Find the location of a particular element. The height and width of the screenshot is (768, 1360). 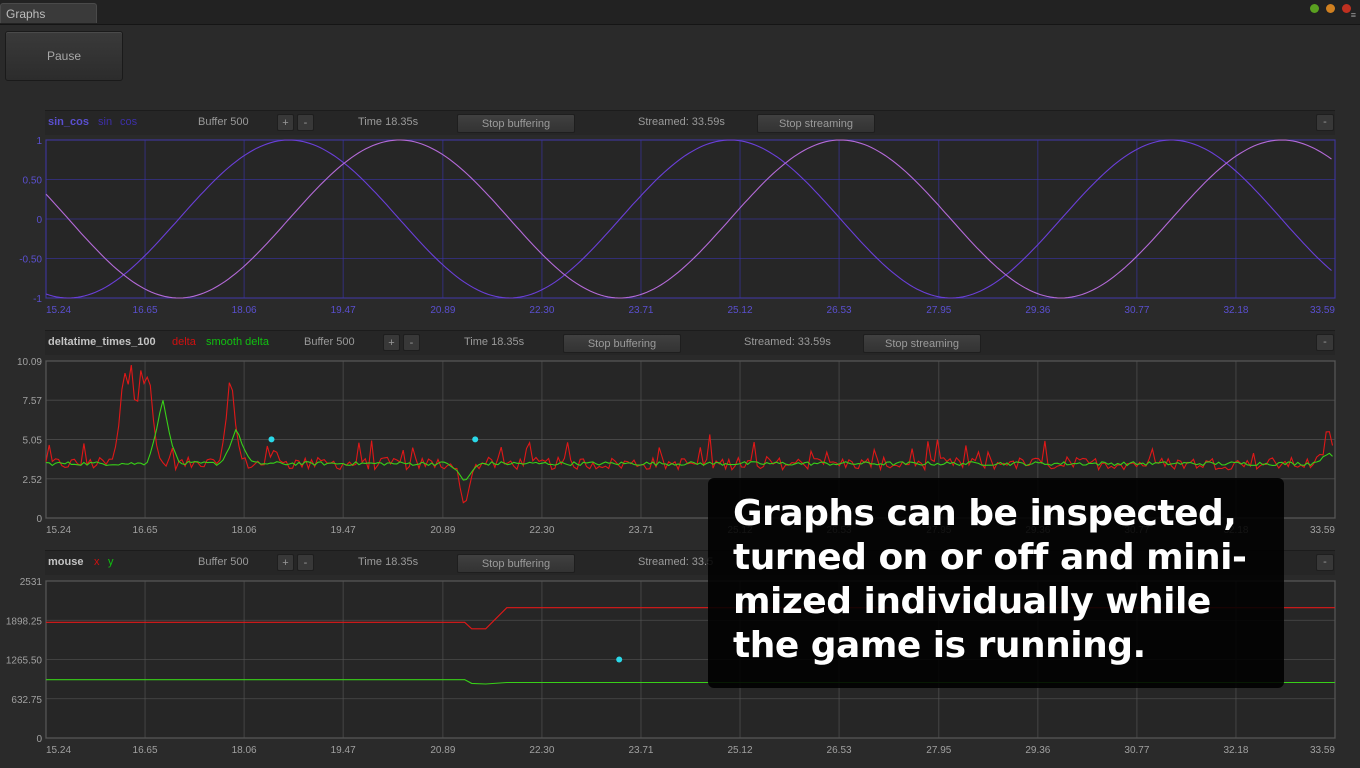

series-label-x: x is located at coordinates (97, 562).